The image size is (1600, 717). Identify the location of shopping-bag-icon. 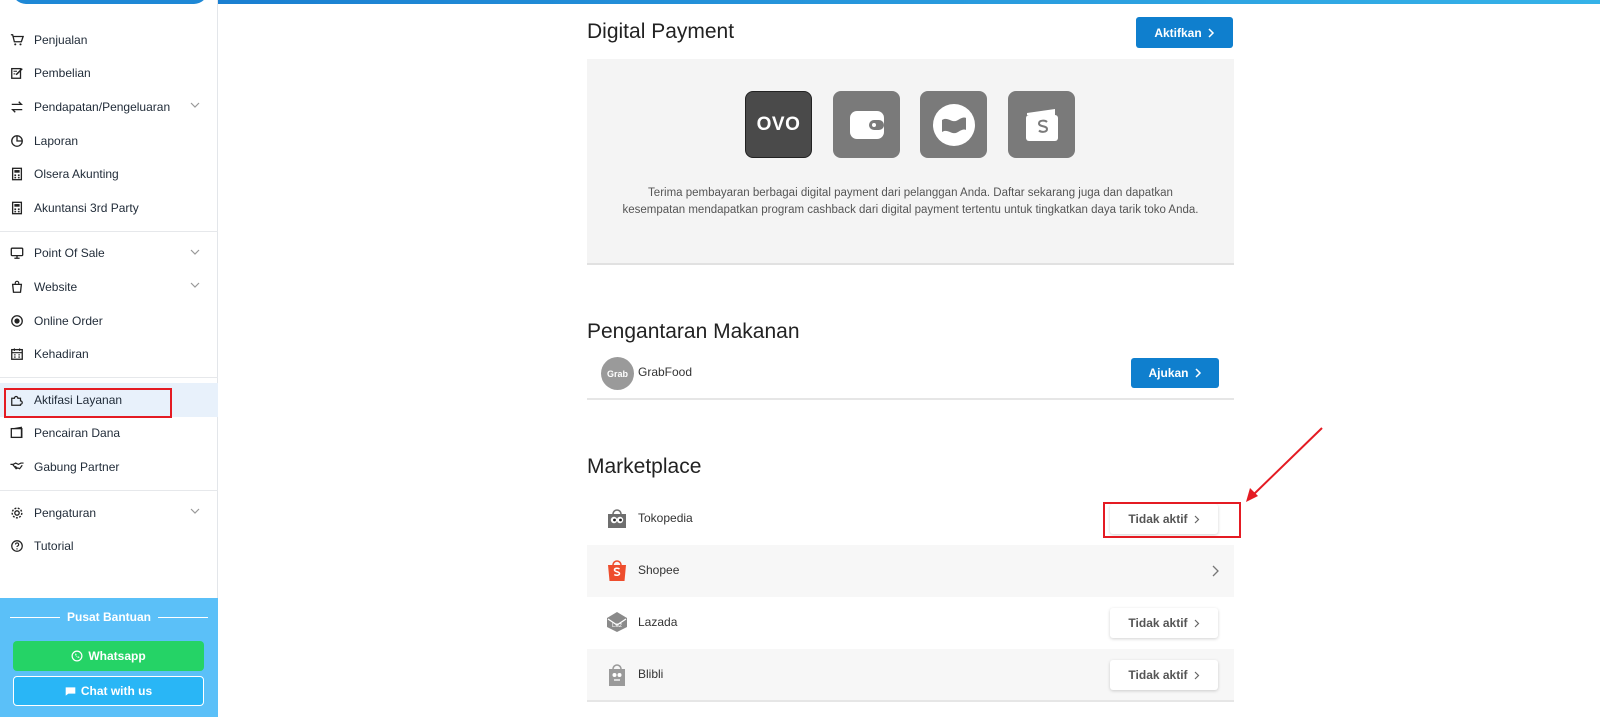
(17, 287).